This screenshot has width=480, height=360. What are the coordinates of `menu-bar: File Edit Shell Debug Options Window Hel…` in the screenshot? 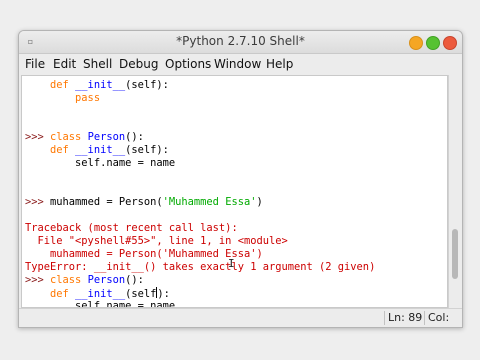 It's located at (240, 64).